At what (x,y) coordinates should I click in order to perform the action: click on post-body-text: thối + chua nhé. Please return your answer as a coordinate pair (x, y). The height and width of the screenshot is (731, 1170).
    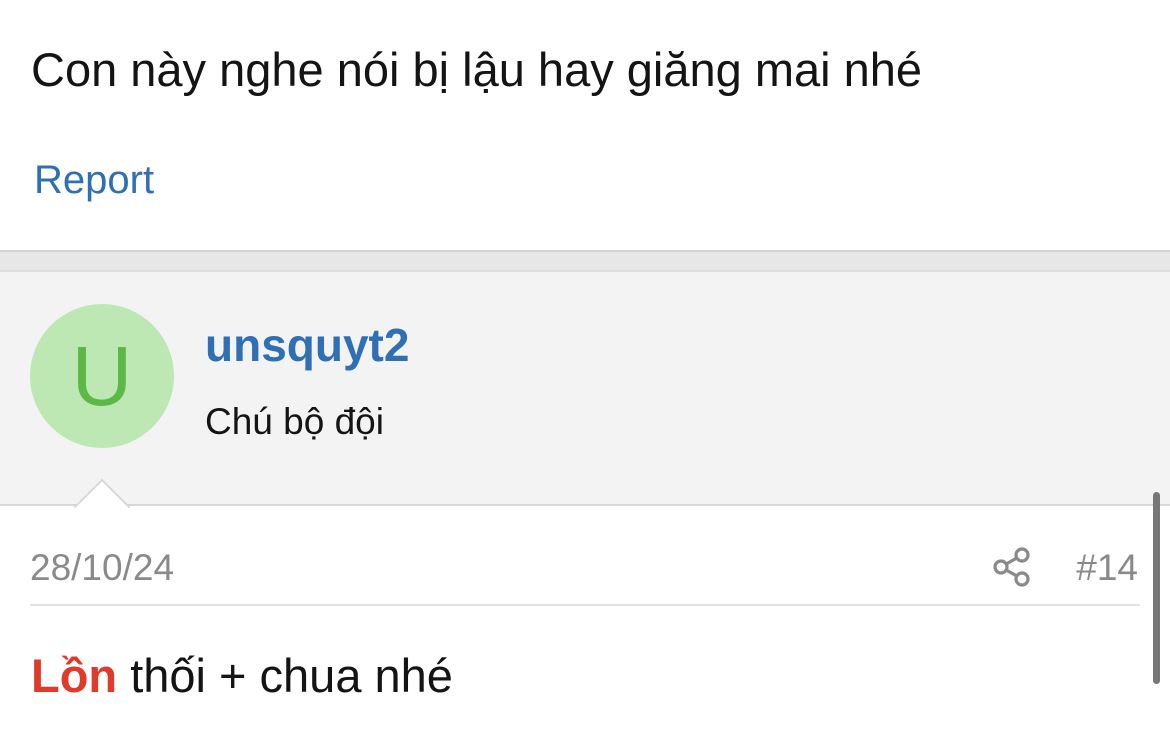
    Looking at the image, I should click on (285, 675).